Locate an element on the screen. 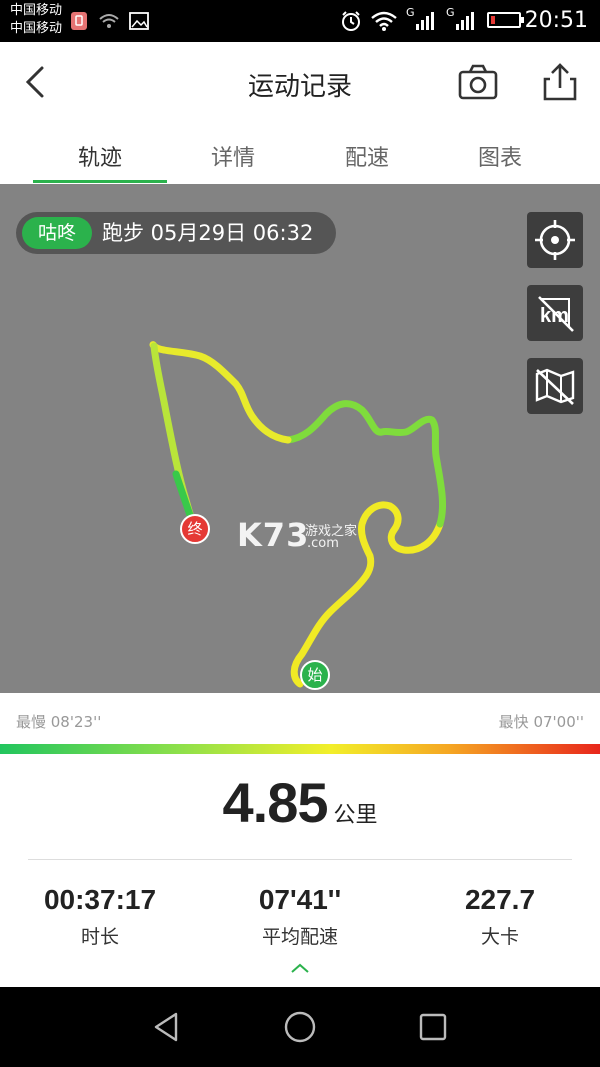 This screenshot has height=1067, width=600. wifi-icon is located at coordinates (384, 21).